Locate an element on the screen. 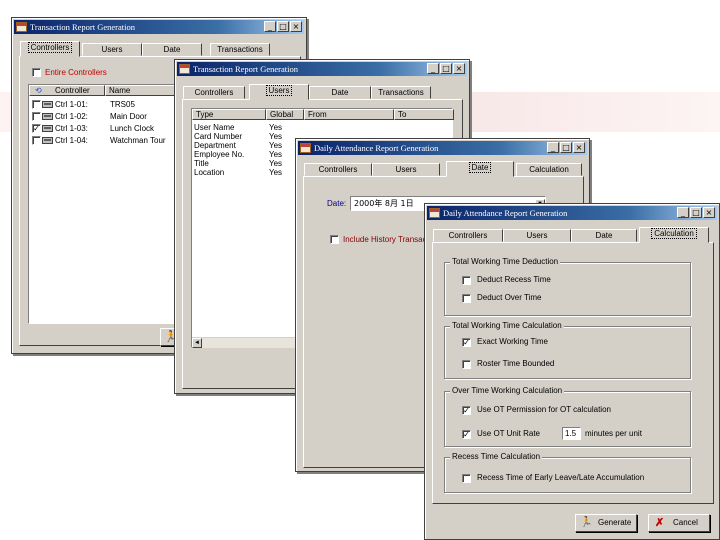 The height and width of the screenshot is (540, 720). controller-name: Main Door is located at coordinates (128, 116).